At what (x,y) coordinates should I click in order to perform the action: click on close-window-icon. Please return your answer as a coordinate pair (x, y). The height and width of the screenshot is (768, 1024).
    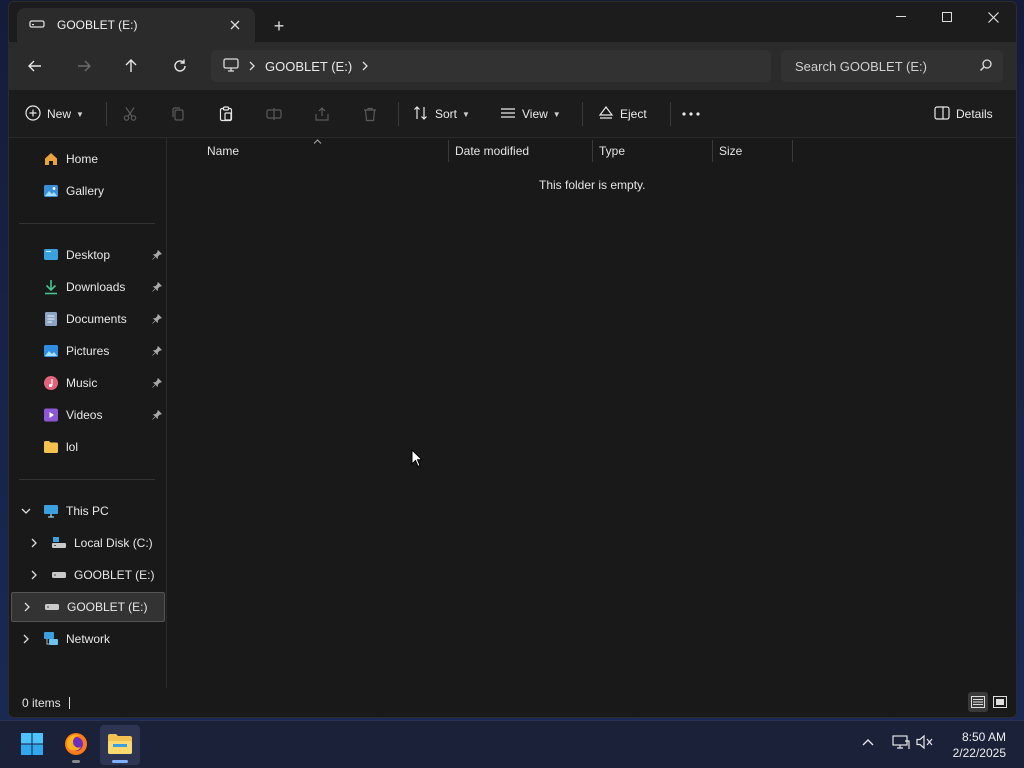
    Looking at the image, I should click on (993, 17).